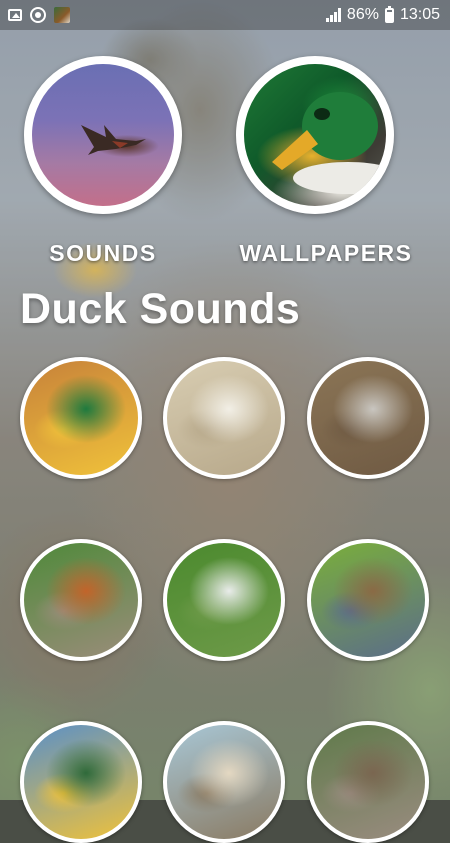  What do you see at coordinates (368, 600) in the screenshot?
I see `sound-item-female-mallard-in-grass` at bounding box center [368, 600].